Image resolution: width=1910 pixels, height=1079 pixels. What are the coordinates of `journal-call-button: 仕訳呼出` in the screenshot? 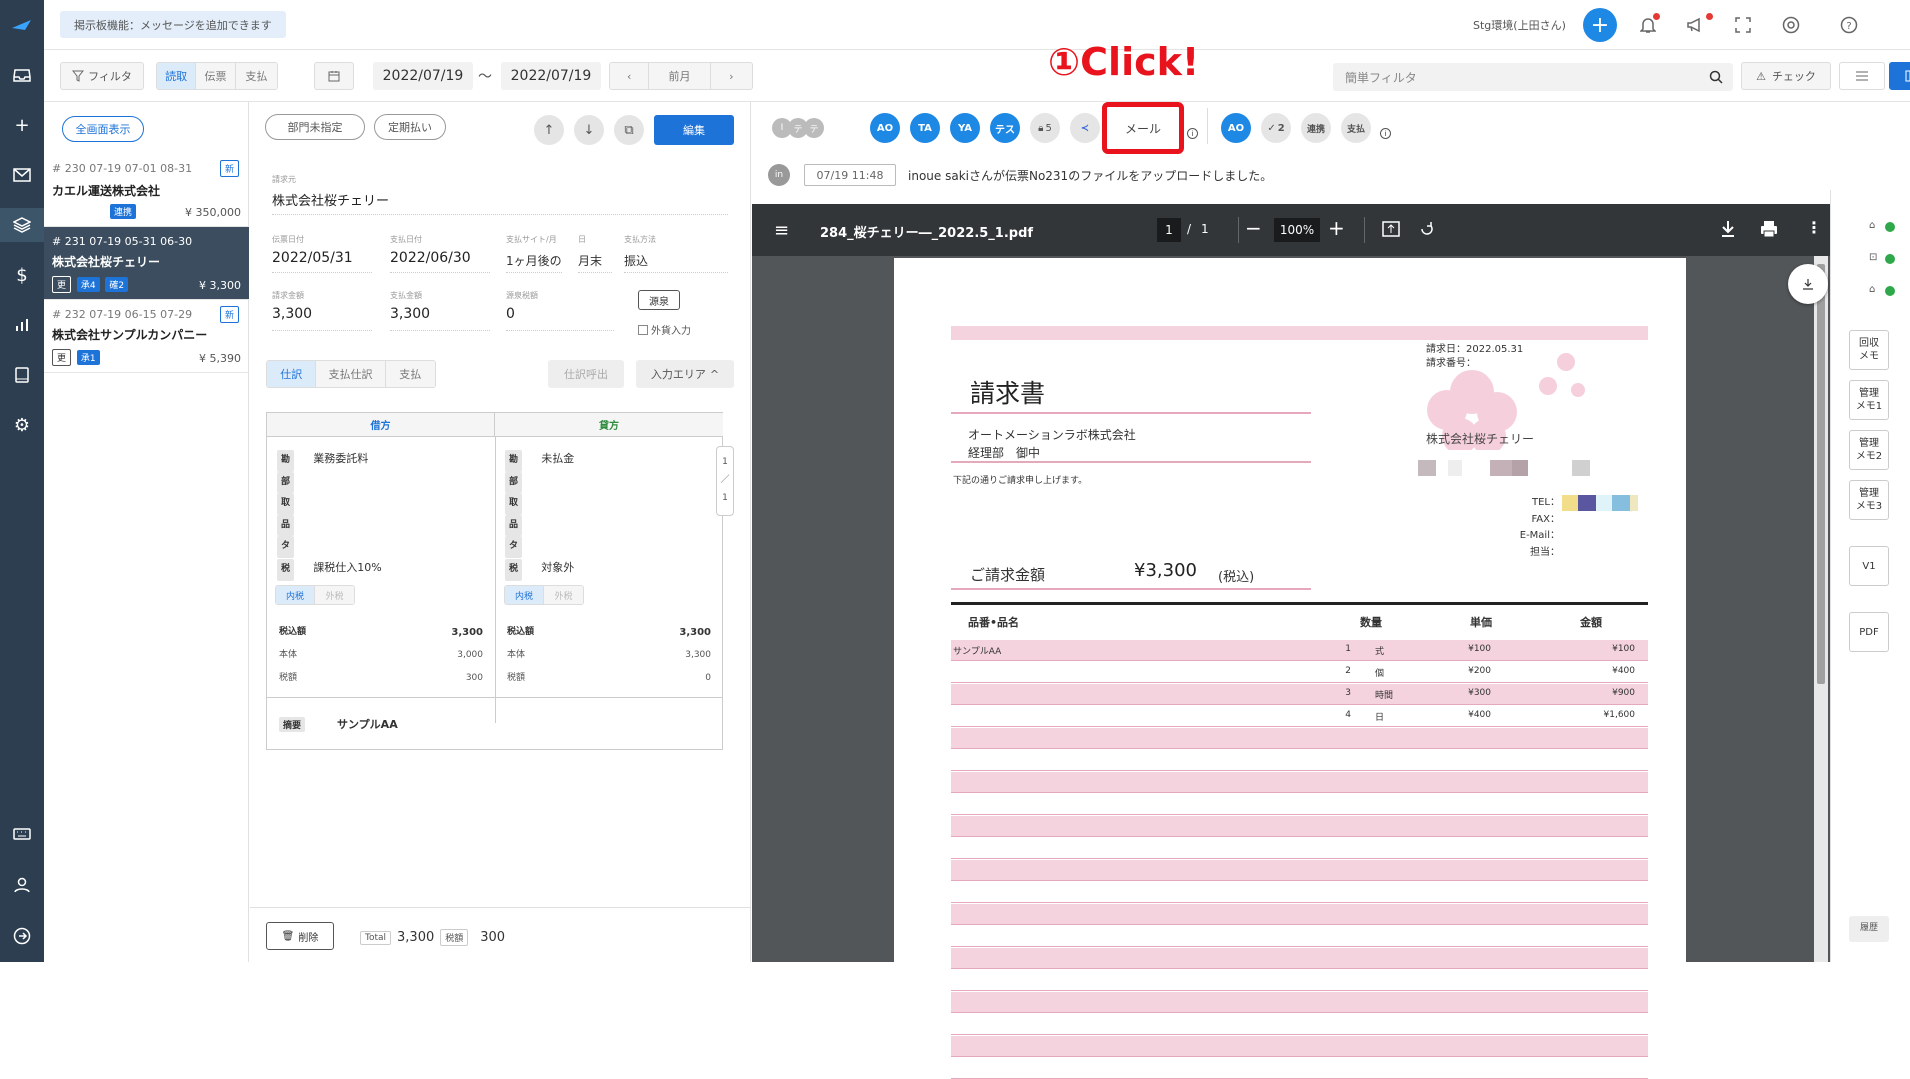 It's located at (586, 374).